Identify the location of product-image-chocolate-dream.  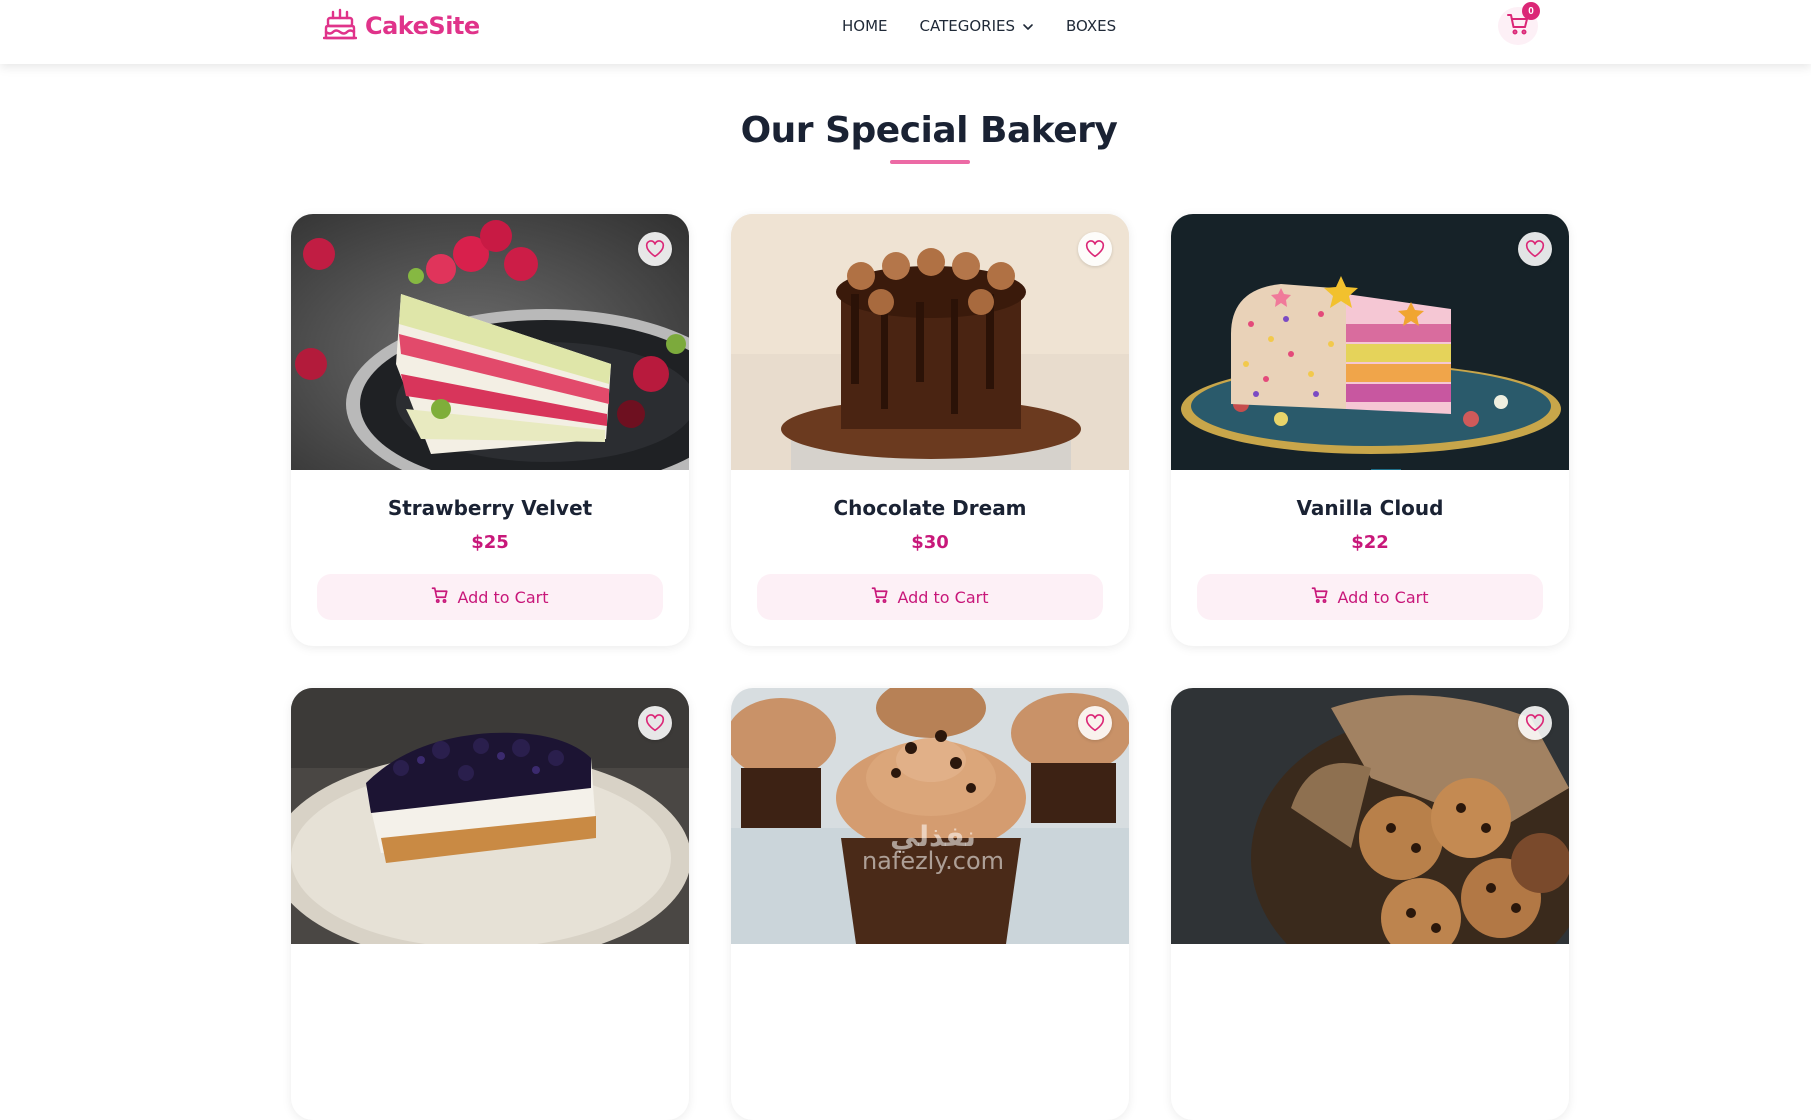
(930, 342).